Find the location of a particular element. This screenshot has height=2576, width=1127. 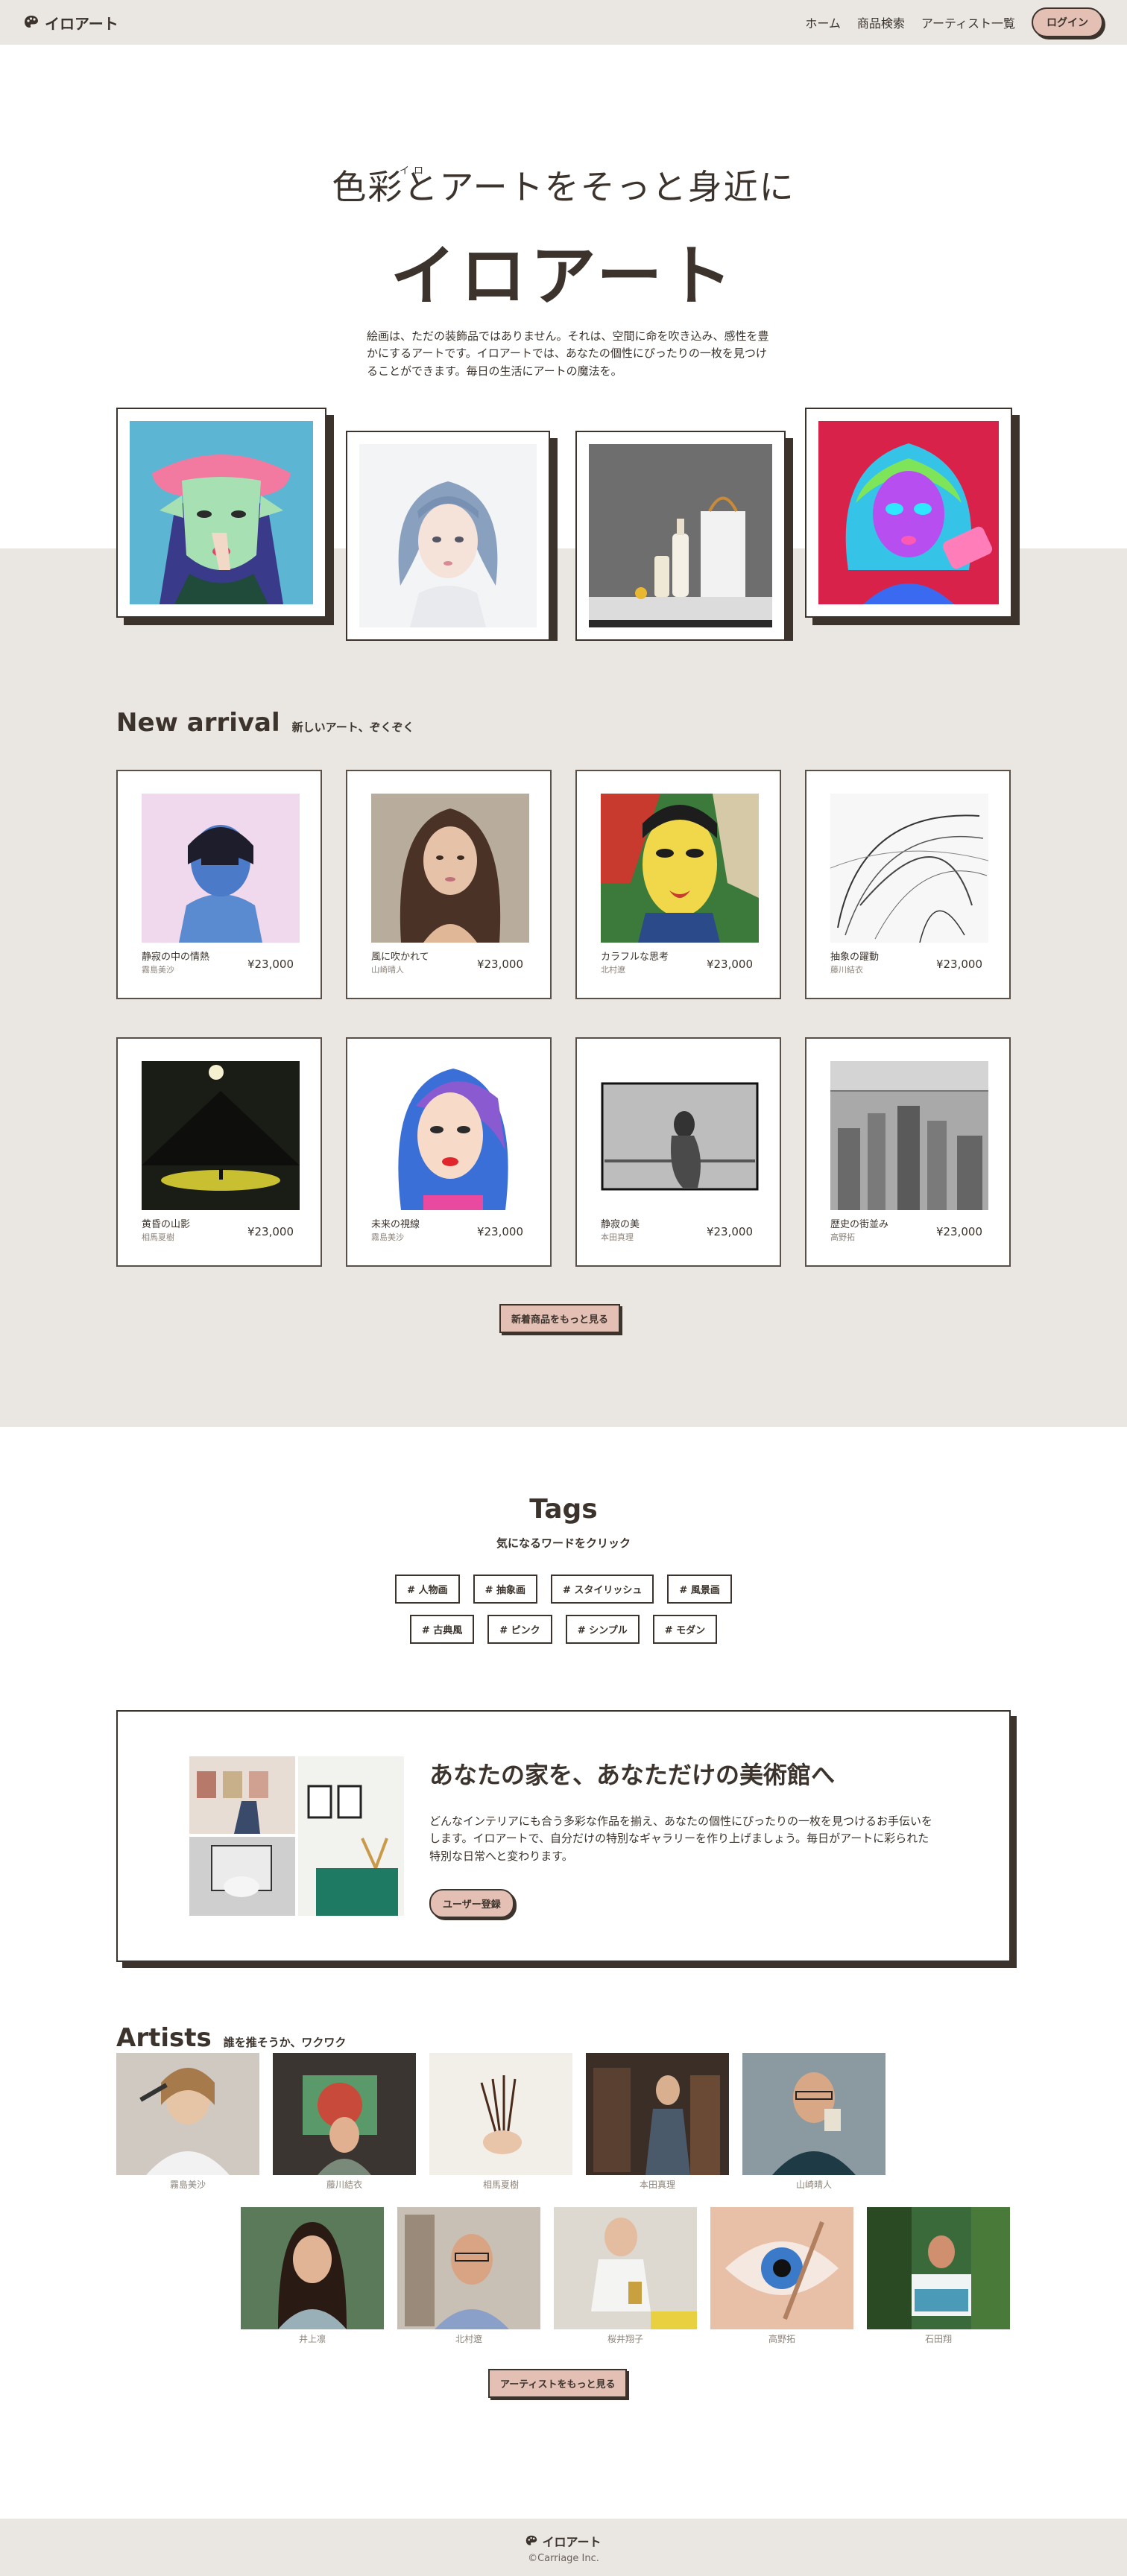

site-header: イロアート ホーム 商品検索 アーティスト一覧 ログイン is located at coordinates (563, 22).